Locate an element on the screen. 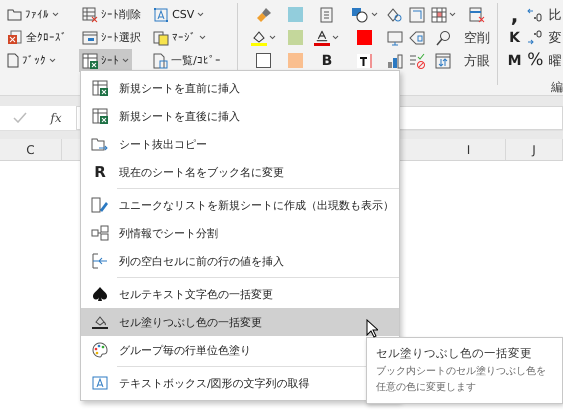 The width and height of the screenshot is (563, 410). ribbon-button: ｼｰﾄ削除 is located at coordinates (111, 14).